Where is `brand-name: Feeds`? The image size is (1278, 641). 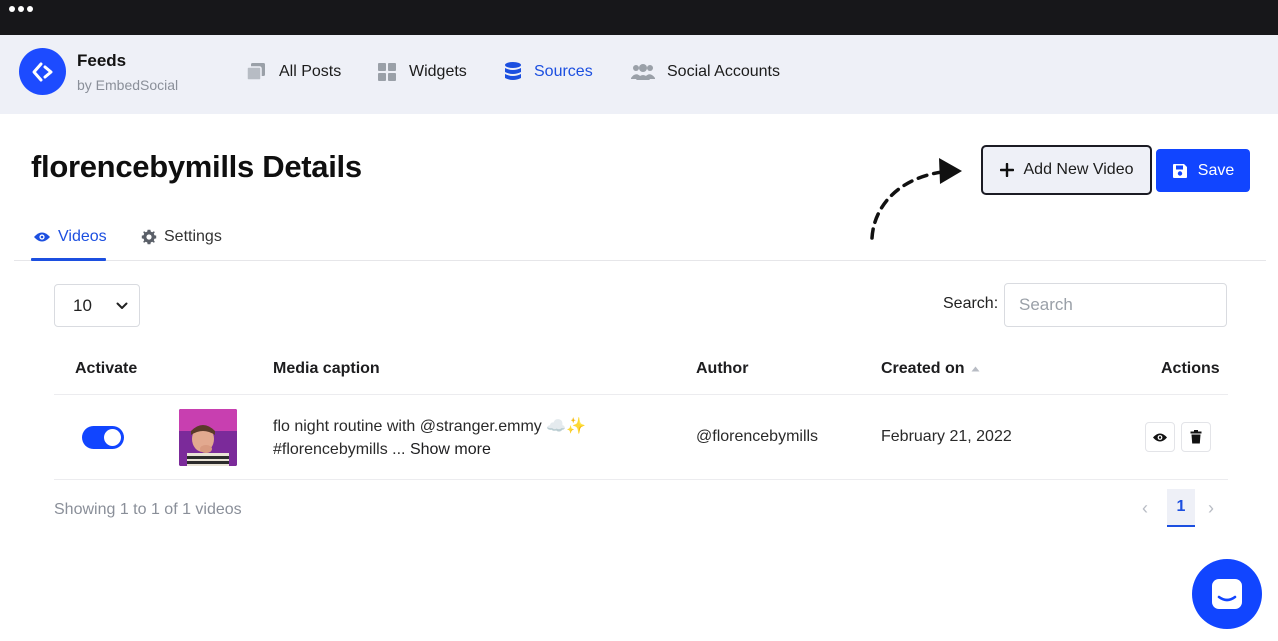 brand-name: Feeds is located at coordinates (102, 60).